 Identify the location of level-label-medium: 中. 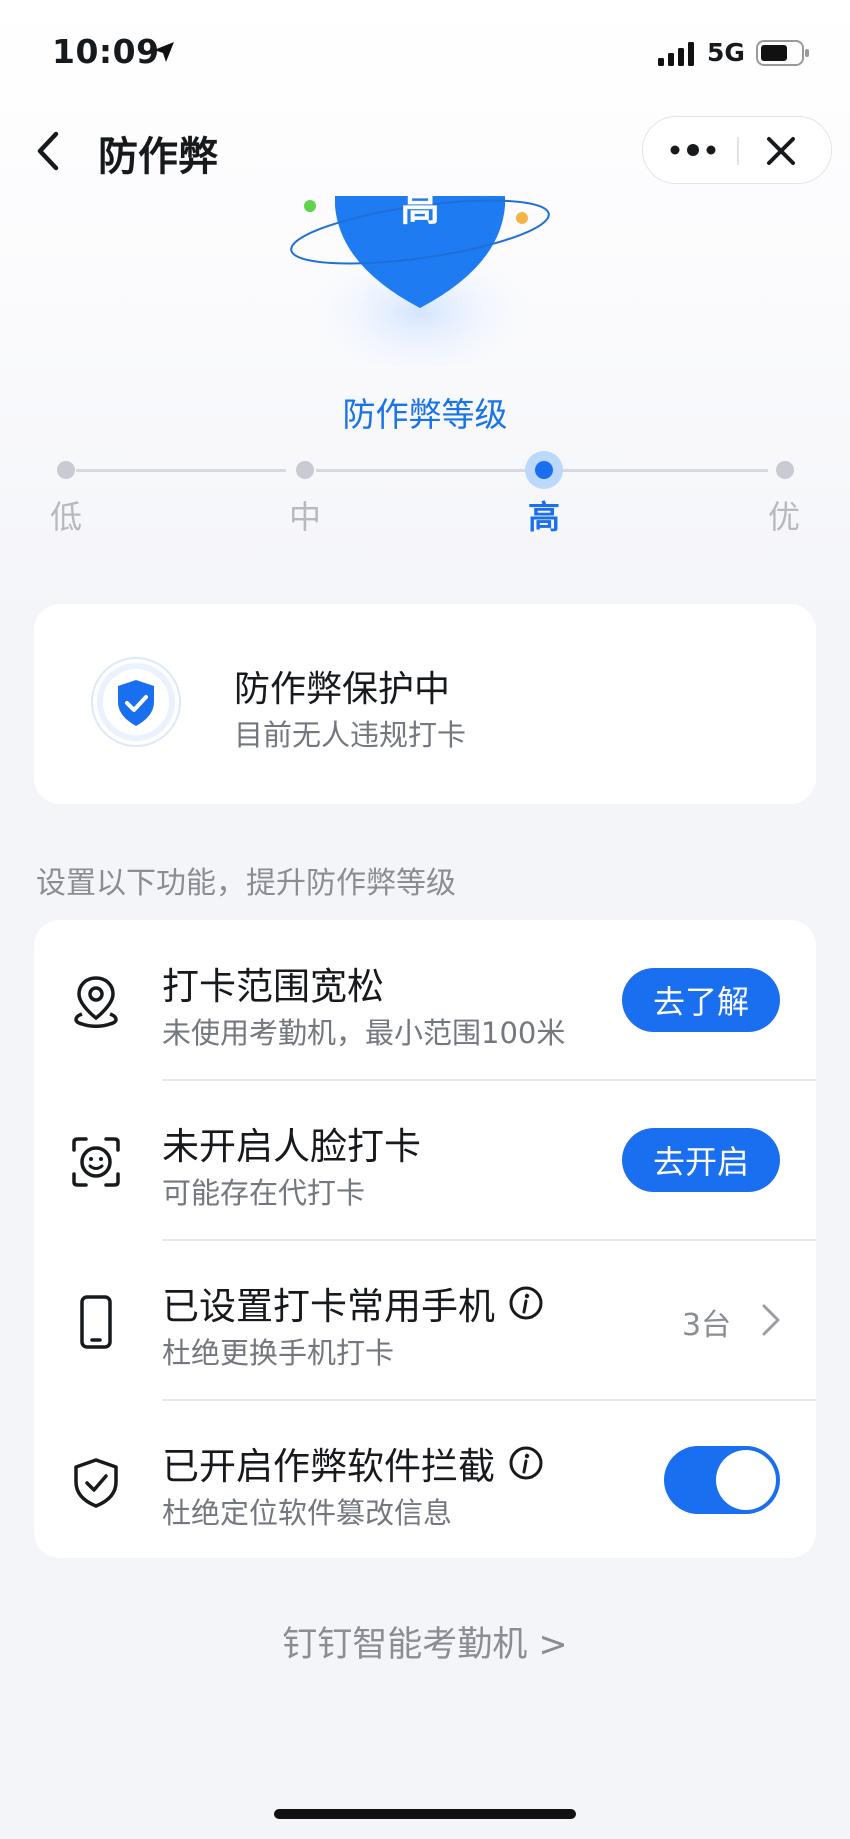
(304, 517).